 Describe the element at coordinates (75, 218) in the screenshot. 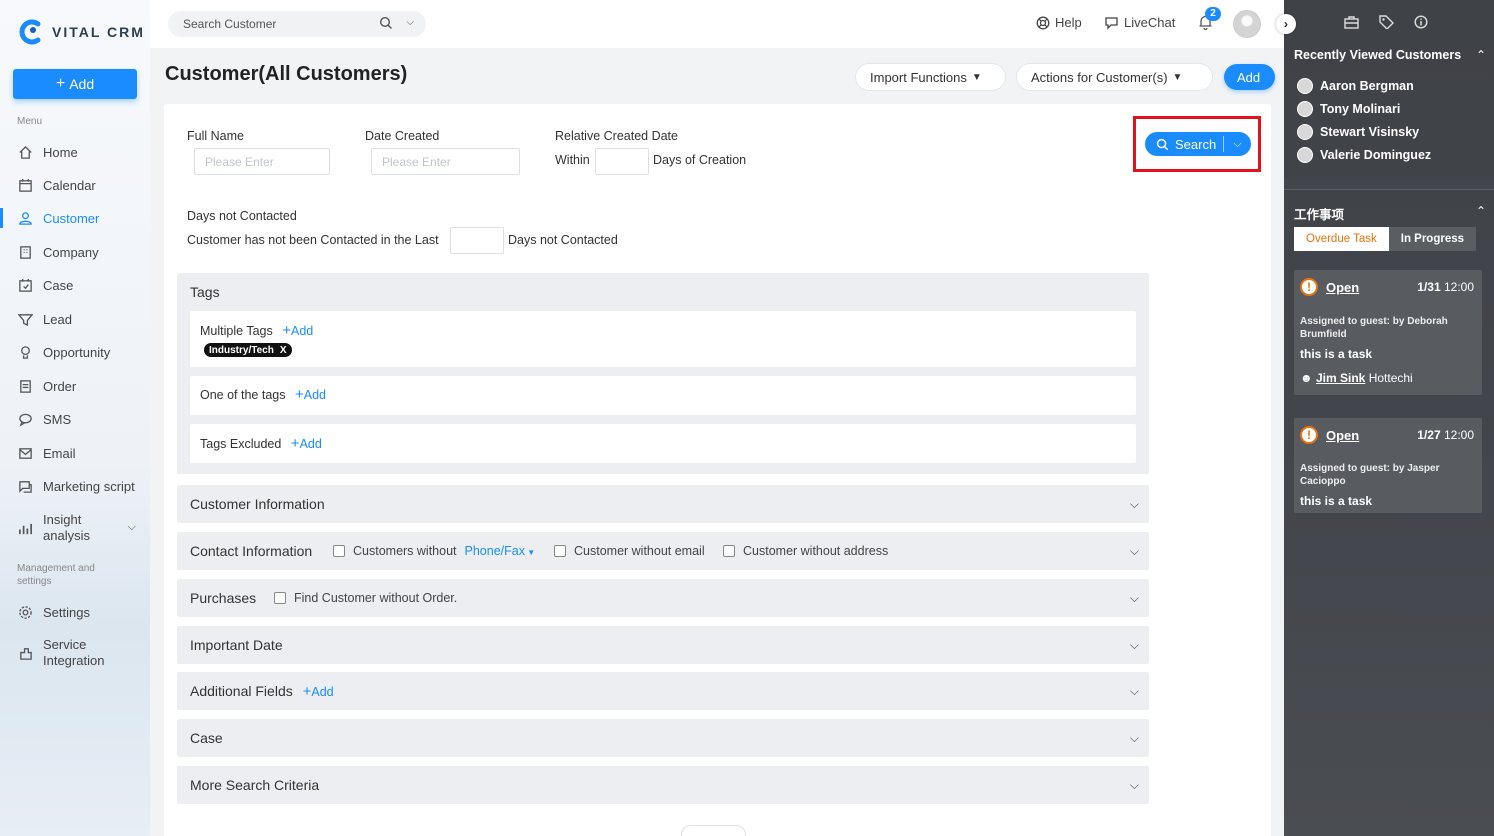

I see `sidebar-item-customer: Customer` at that location.